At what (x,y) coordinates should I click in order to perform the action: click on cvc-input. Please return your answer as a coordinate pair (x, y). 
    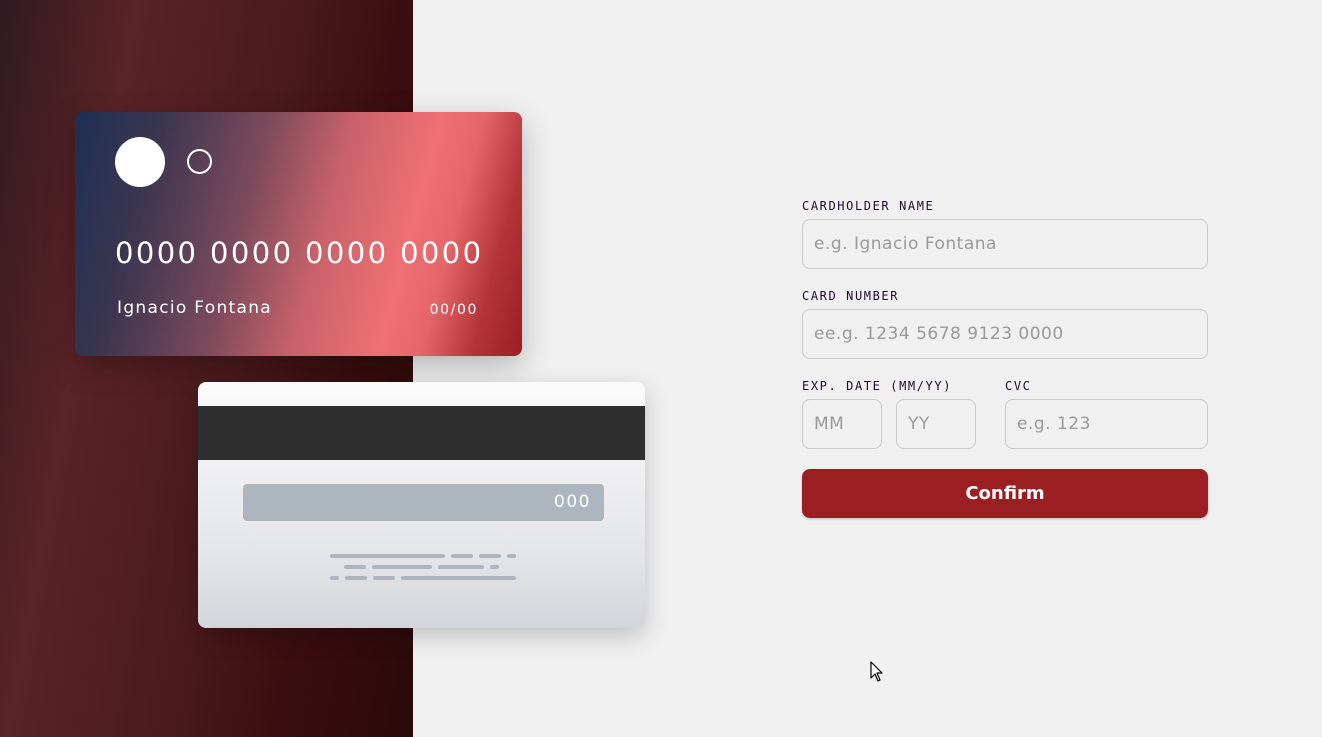
    Looking at the image, I should click on (1106, 424).